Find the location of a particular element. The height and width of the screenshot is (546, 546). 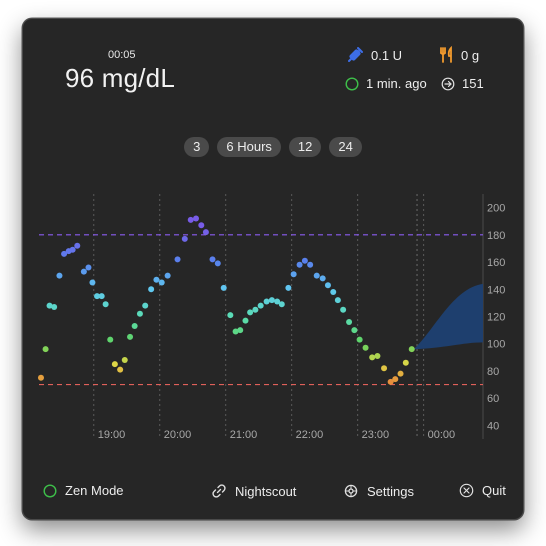

close-circle-icon is located at coordinates (466, 490).